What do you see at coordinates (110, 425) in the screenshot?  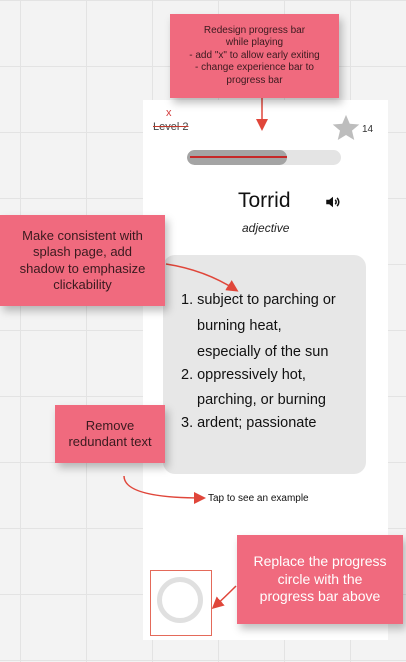 I see `note-line: Remove` at bounding box center [110, 425].